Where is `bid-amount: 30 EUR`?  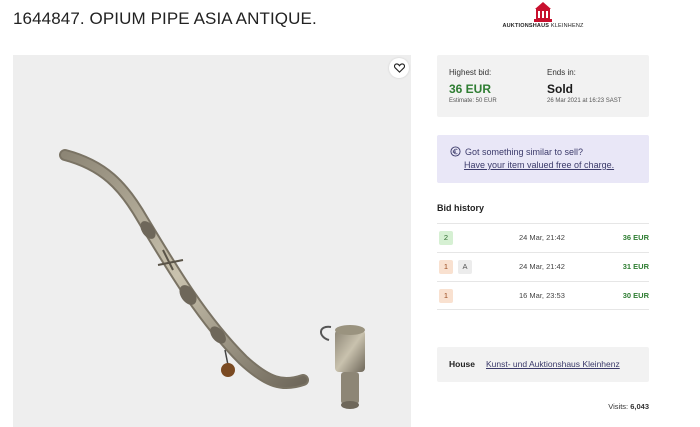 bid-amount: 30 EUR is located at coordinates (635, 295).